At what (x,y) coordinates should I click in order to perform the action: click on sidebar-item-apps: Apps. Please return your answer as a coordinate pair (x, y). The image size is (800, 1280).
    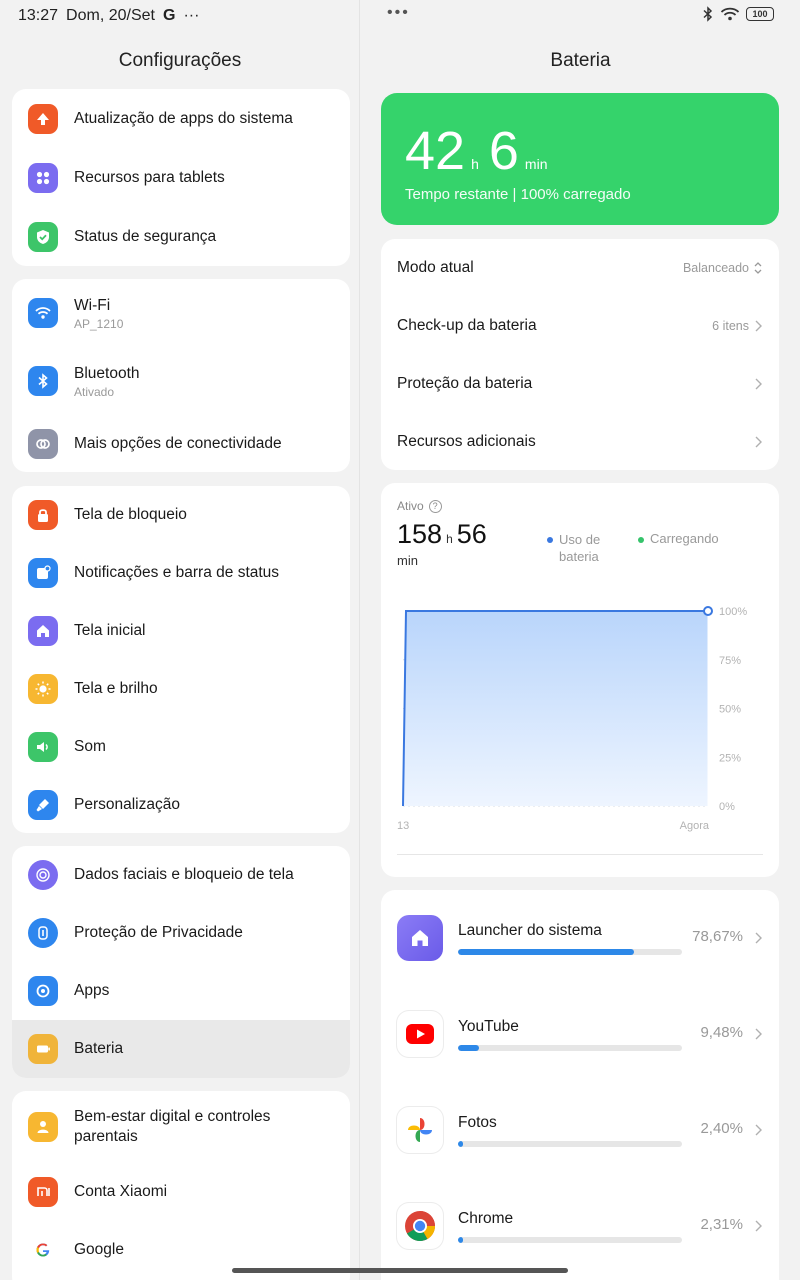
    Looking at the image, I should click on (181, 991).